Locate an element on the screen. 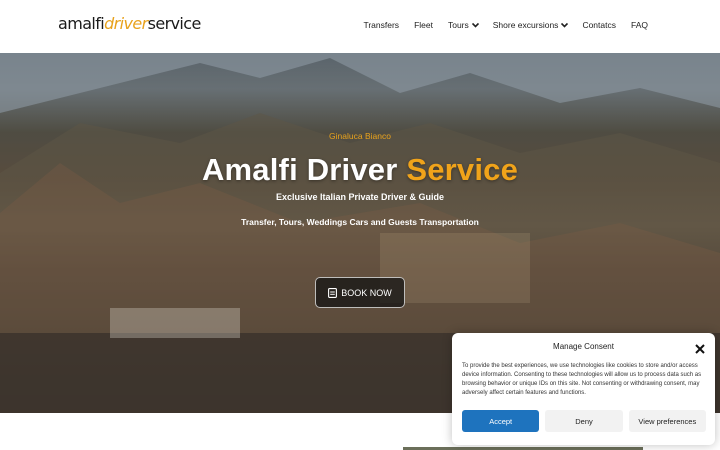 This screenshot has width=720, height=450. nav-label: Fleet is located at coordinates (423, 25).